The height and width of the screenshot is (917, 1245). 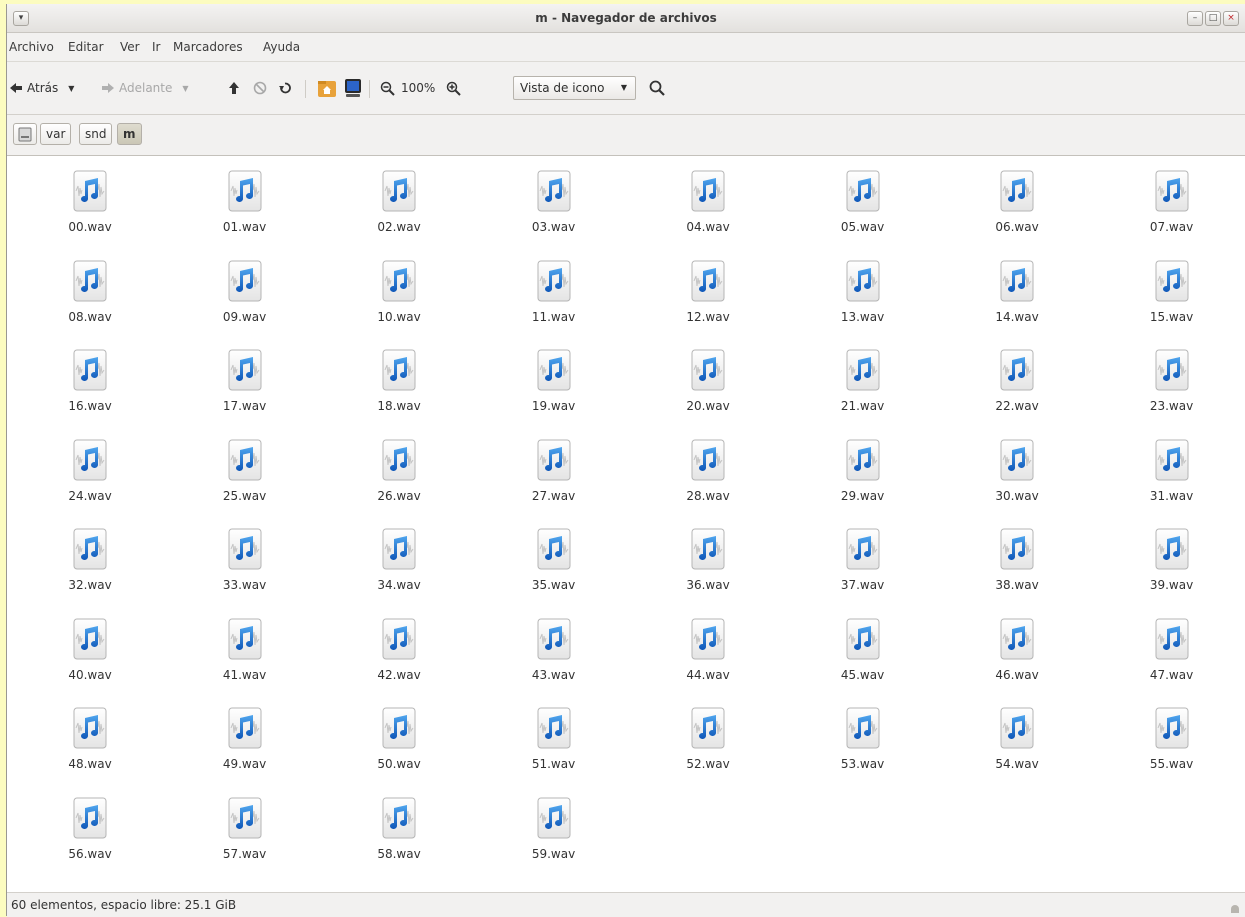 I want to click on file-item: 27.wav, so click(x=554, y=471).